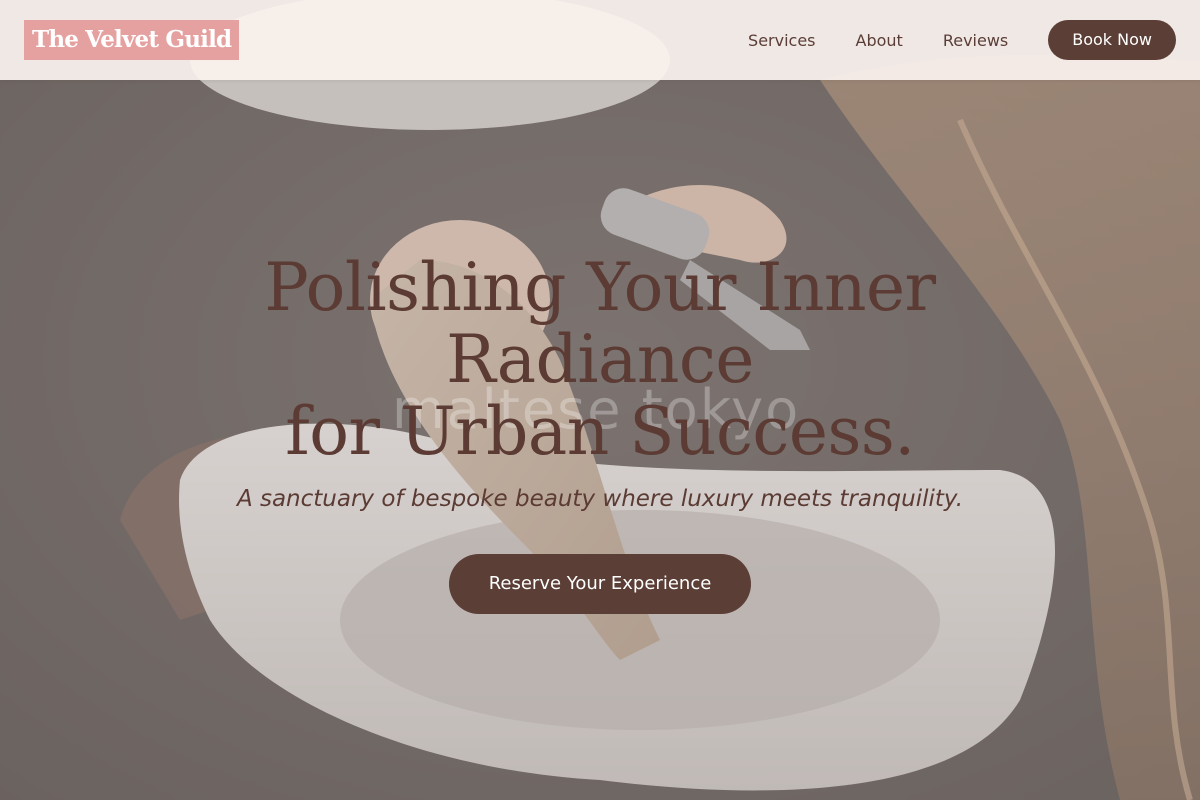  I want to click on book-now-button: Book Now, so click(1112, 40).